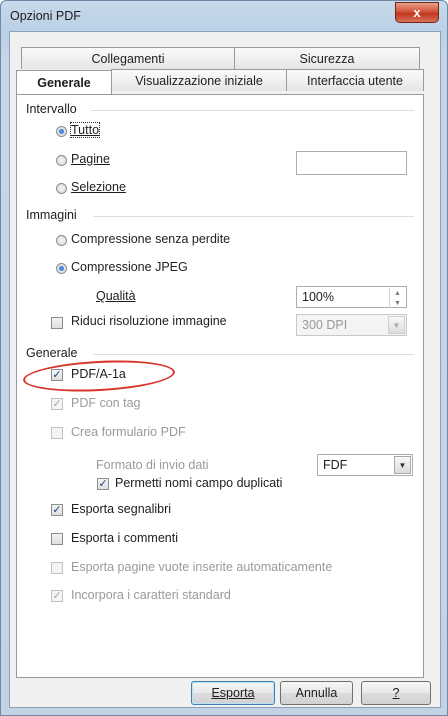 The width and height of the screenshot is (448, 716). What do you see at coordinates (45, 16) in the screenshot?
I see `window-title: Opzioni PDF` at bounding box center [45, 16].